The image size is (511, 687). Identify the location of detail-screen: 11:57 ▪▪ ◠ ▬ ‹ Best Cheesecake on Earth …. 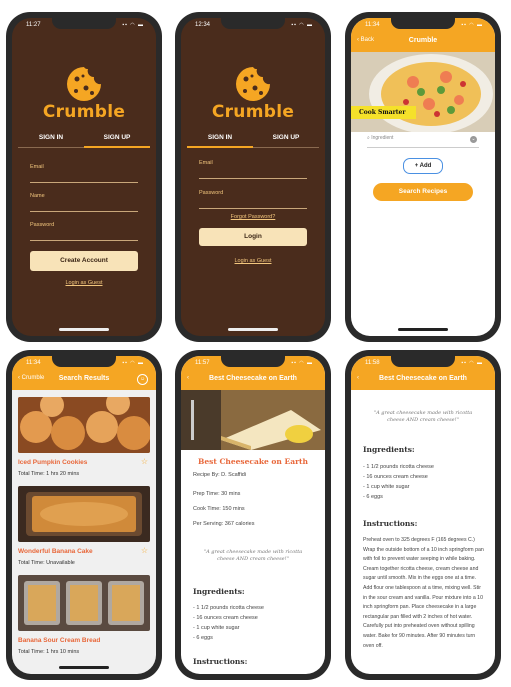
(253, 515).